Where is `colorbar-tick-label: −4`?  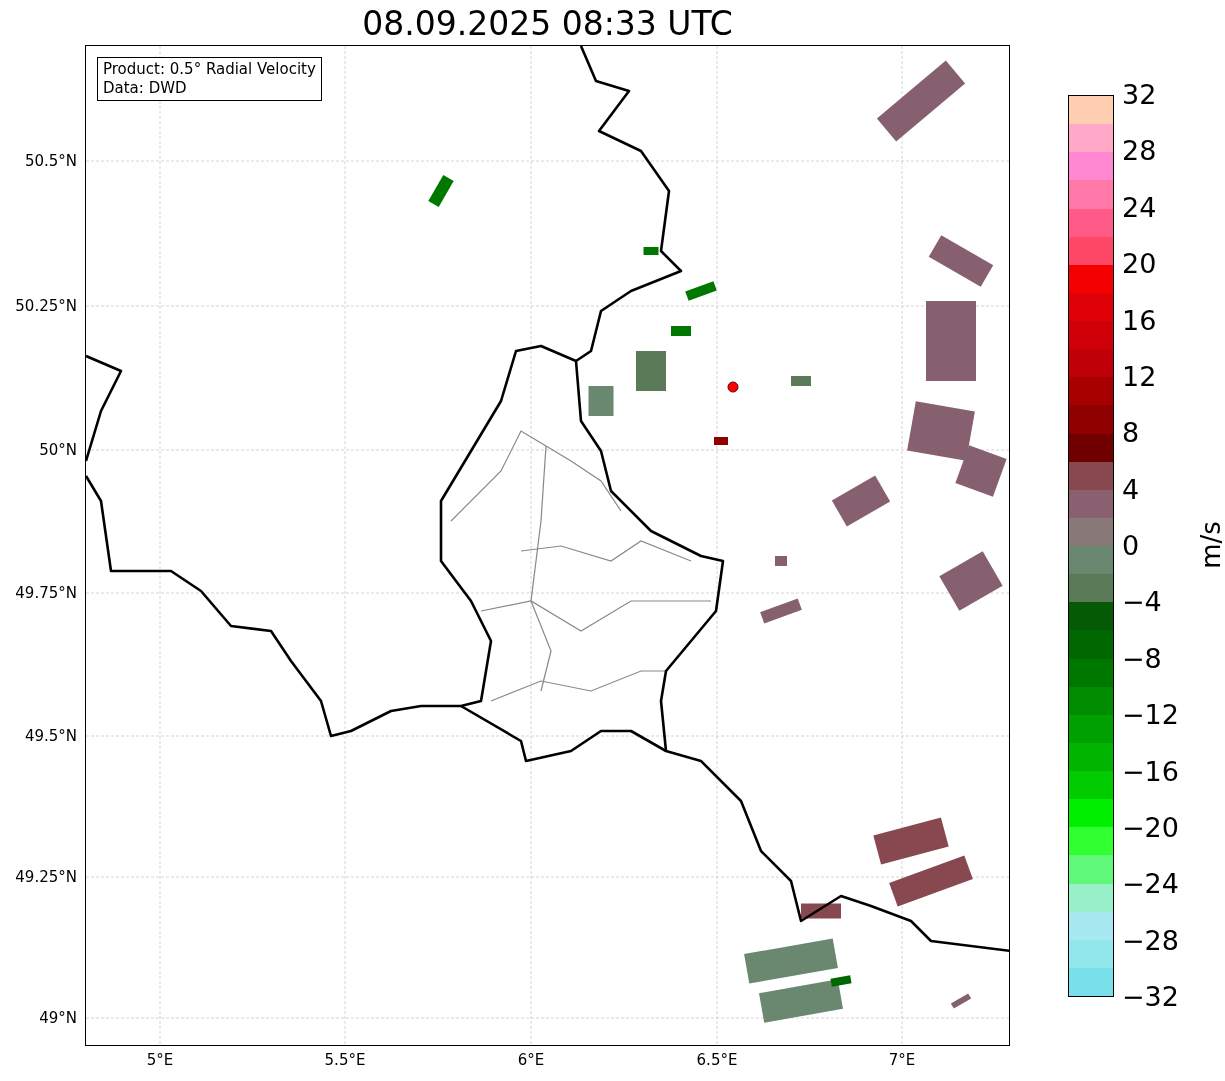
colorbar-tick-label: −4 is located at coordinates (1142, 602).